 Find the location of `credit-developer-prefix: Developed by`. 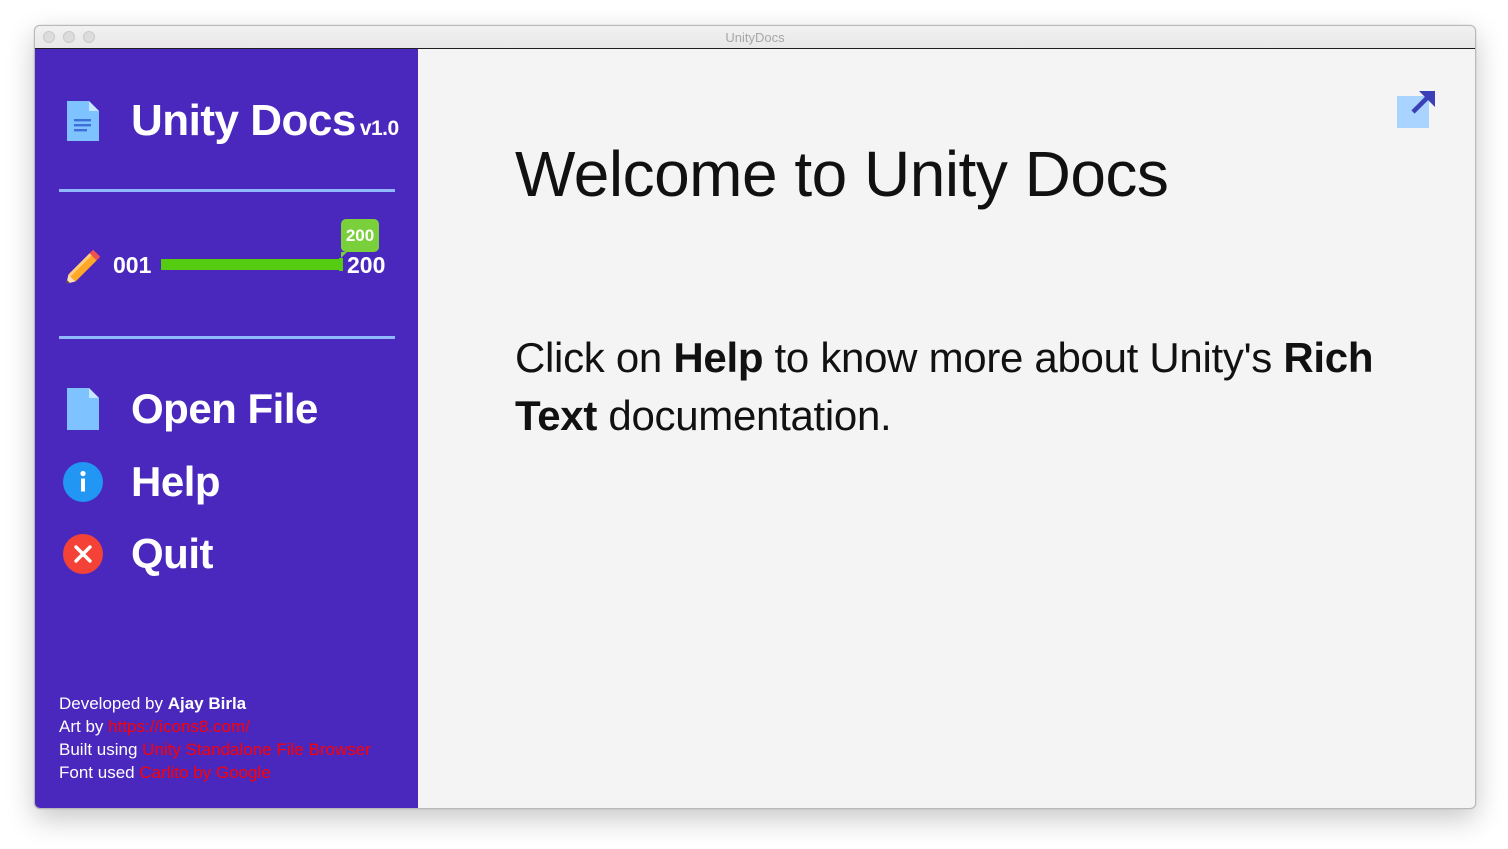

credit-developer-prefix: Developed by is located at coordinates (111, 703).